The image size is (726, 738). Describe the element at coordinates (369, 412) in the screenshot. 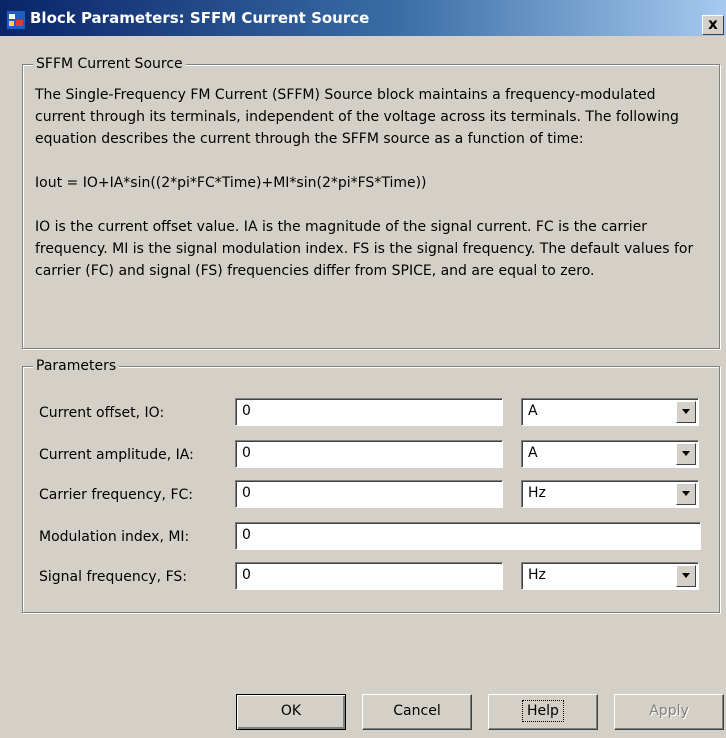

I see `current-offset-input: 0` at that location.